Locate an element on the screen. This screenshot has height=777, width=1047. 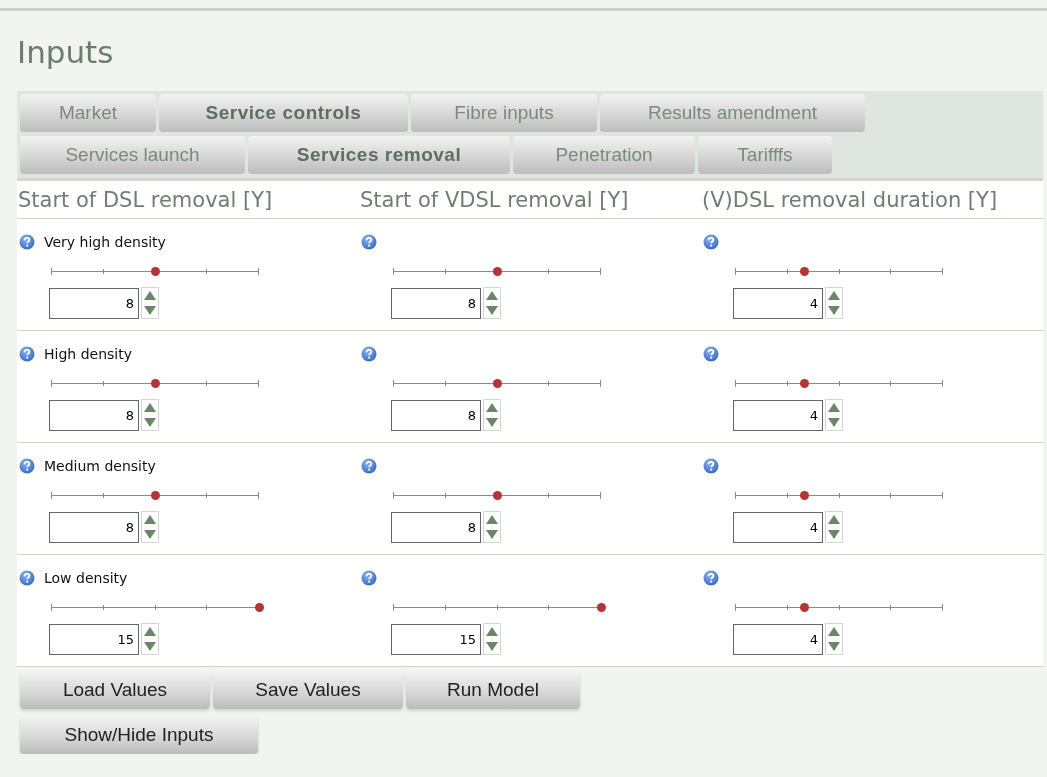
tab: Services removal is located at coordinates (379, 155).